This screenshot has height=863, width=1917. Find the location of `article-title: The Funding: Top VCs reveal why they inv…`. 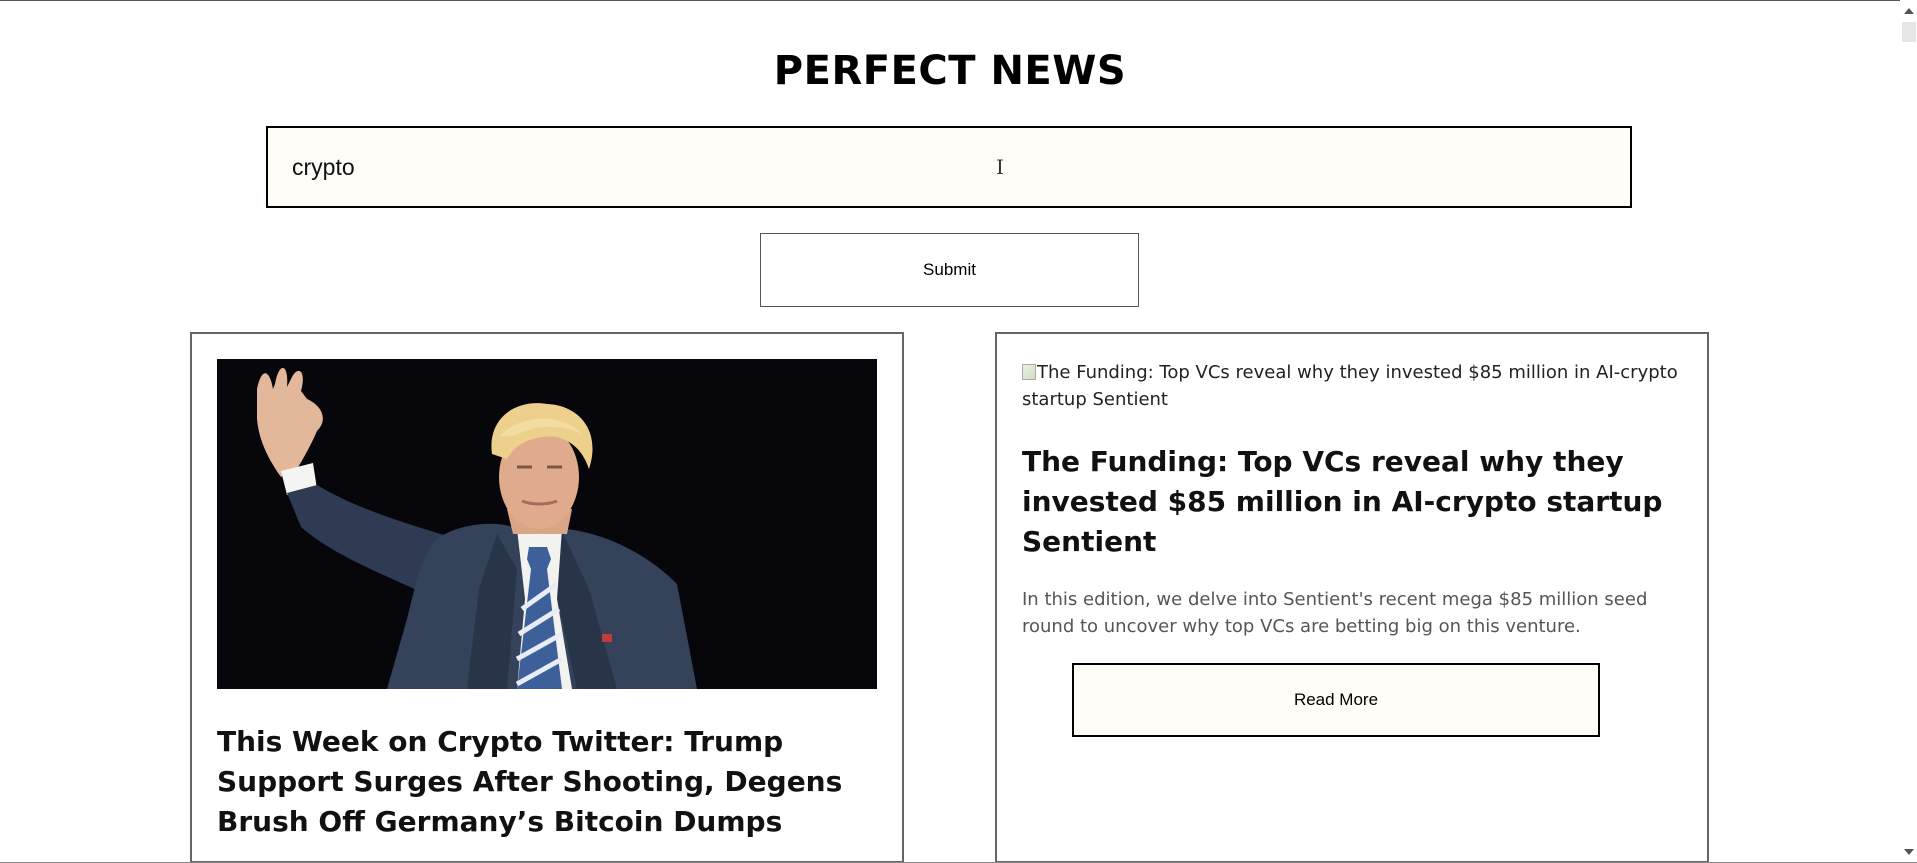

article-title: The Funding: Top VCs reveal why they inv… is located at coordinates (1347, 502).